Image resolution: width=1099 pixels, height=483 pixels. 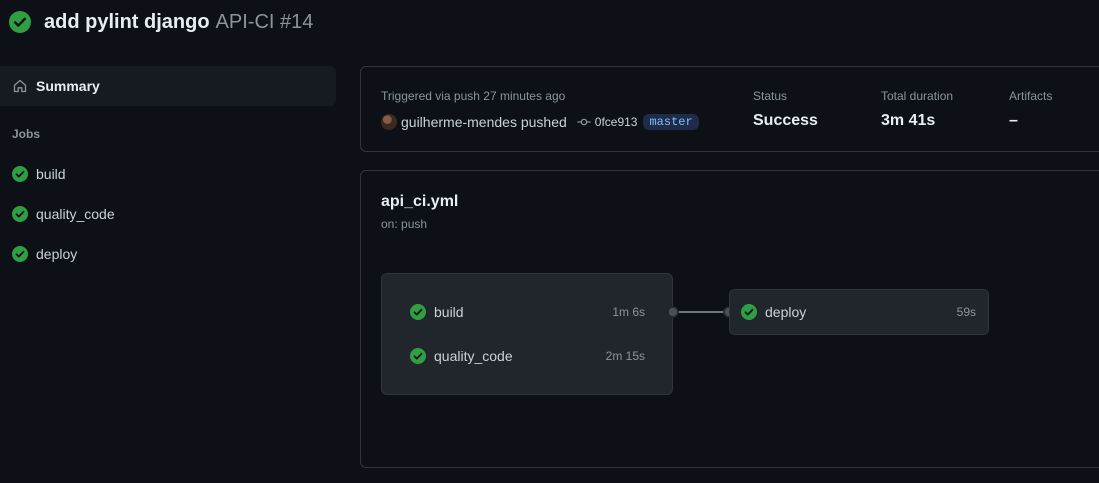 What do you see at coordinates (127, 21) in the screenshot?
I see `run-title: add pylint django` at bounding box center [127, 21].